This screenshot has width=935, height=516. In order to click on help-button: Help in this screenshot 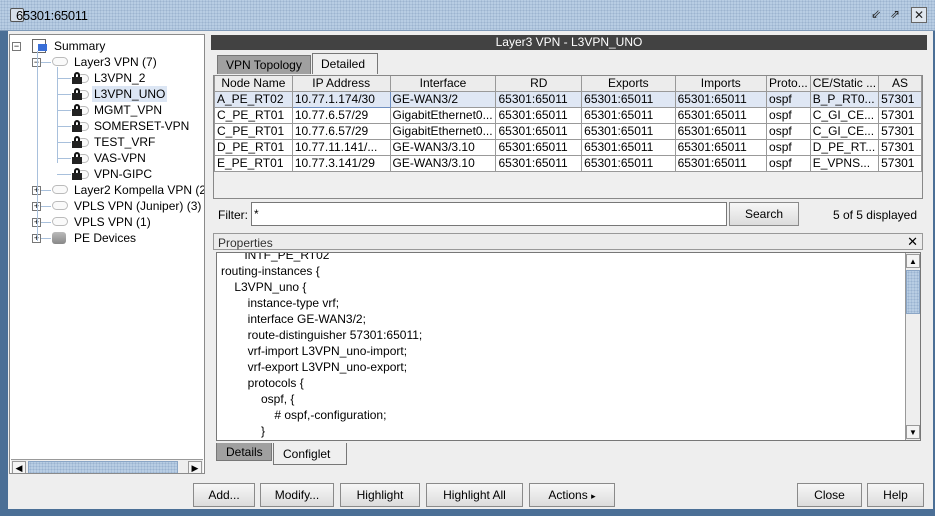, I will do `click(895, 495)`.